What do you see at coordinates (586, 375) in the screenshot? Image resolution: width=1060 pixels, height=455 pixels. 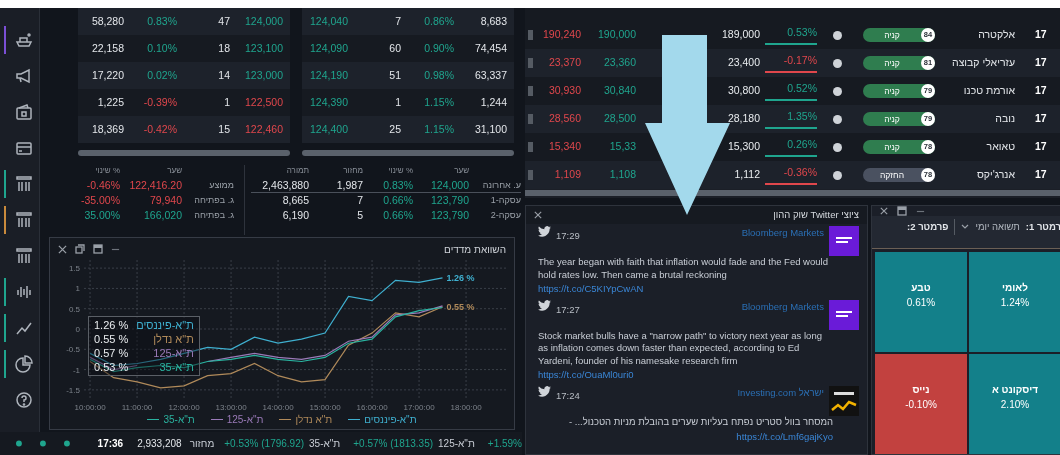 I see `tweet-link: https://t.co/OuaMl0uri0` at bounding box center [586, 375].